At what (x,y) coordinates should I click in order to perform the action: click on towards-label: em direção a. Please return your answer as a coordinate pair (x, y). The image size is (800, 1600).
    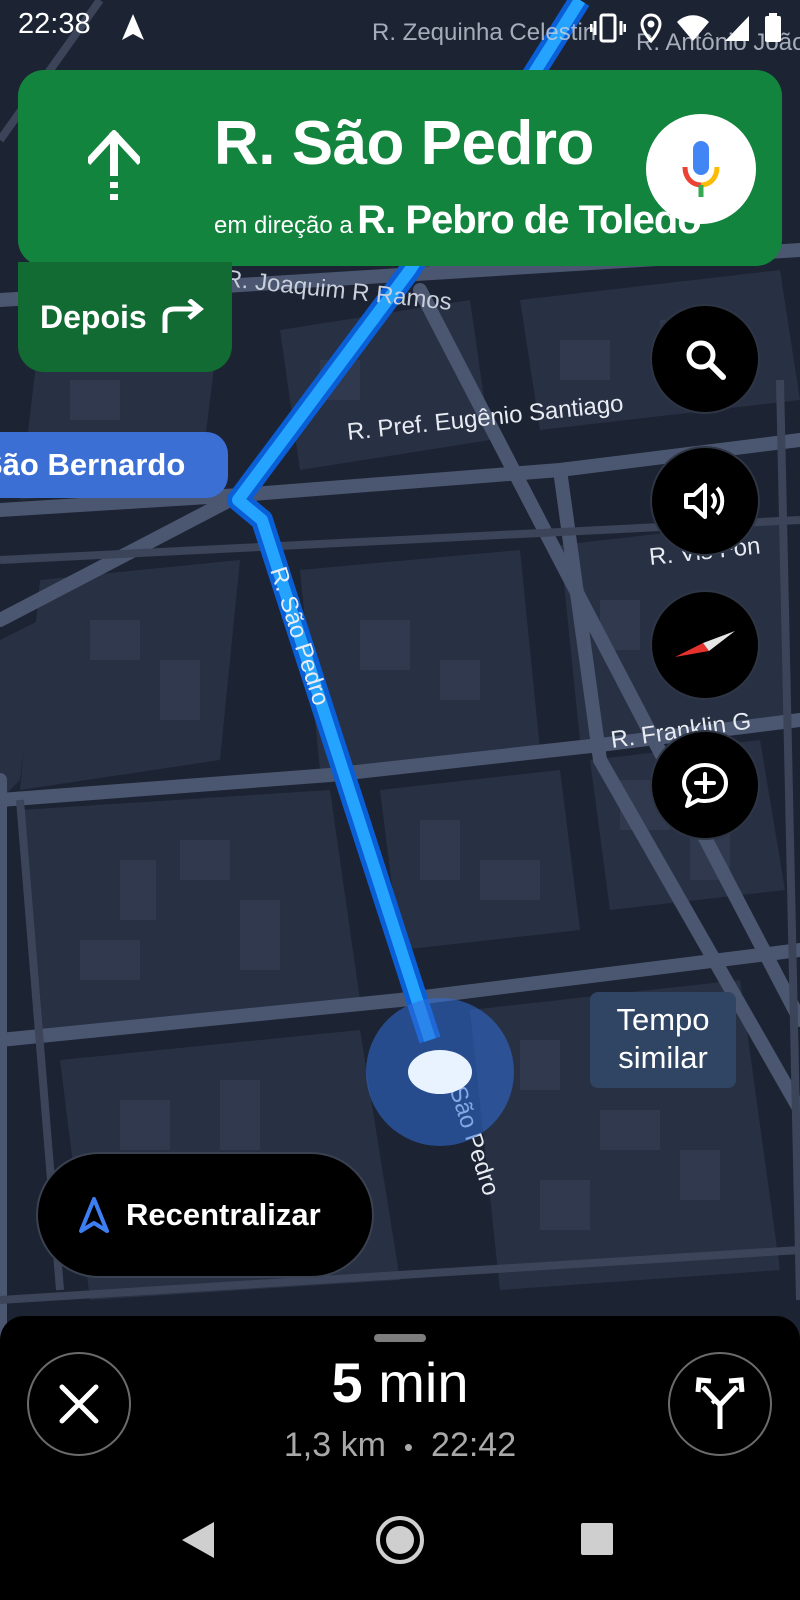
    Looking at the image, I should click on (283, 225).